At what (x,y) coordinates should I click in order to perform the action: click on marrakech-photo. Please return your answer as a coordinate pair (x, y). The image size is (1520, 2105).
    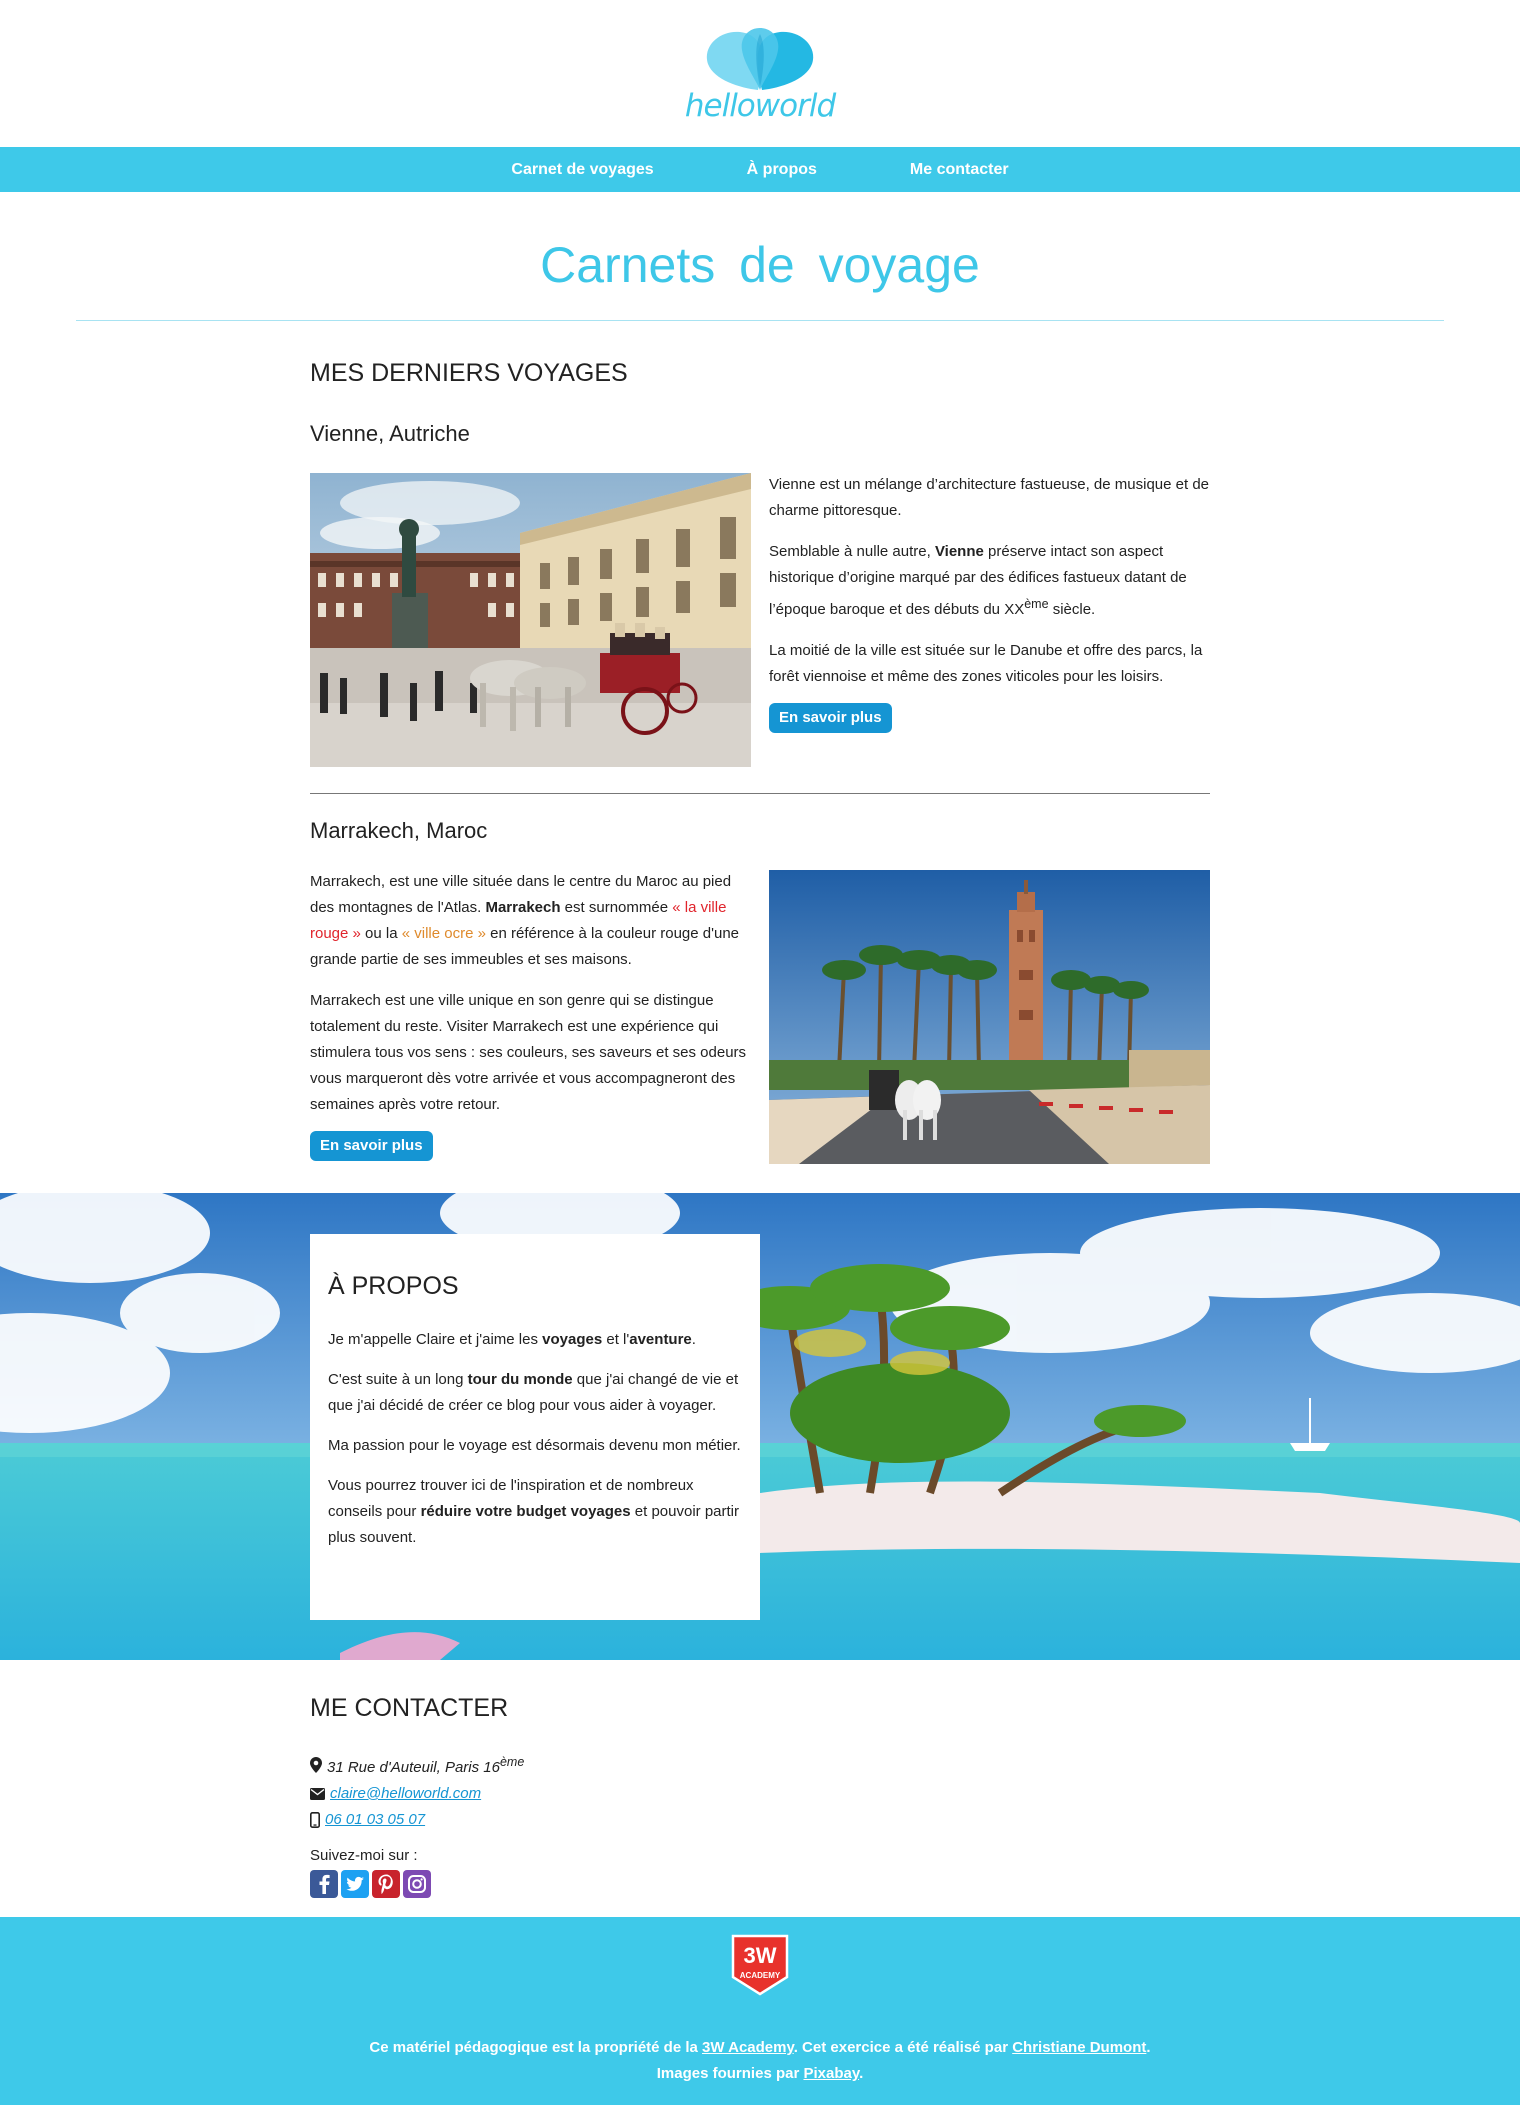
    Looking at the image, I should click on (989, 1017).